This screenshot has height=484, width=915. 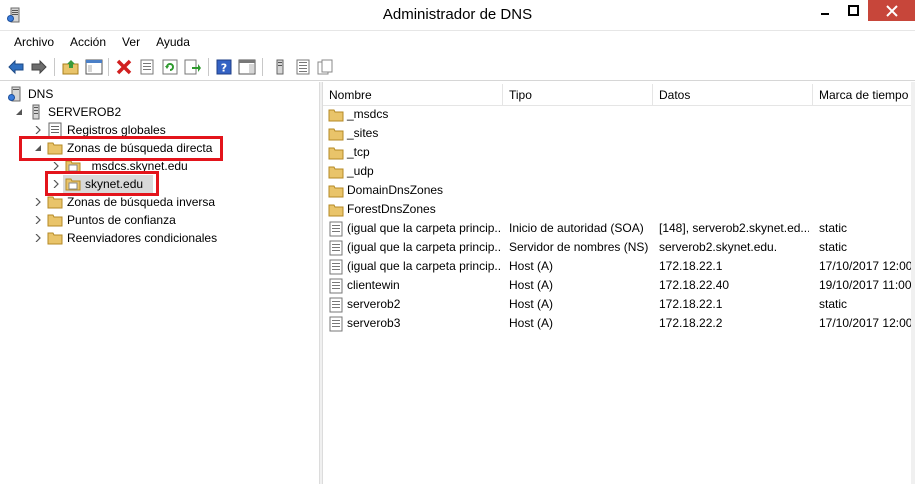 I want to click on list-item: serverob2 Host (A) 172.18.22.1 static, so click(x=619, y=304).